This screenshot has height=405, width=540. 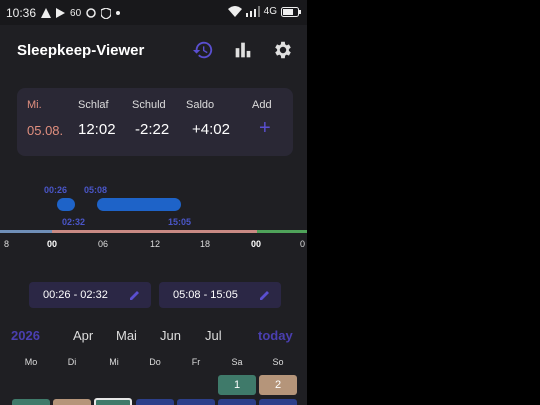 I want to click on play-icon, so click(x=61, y=13).